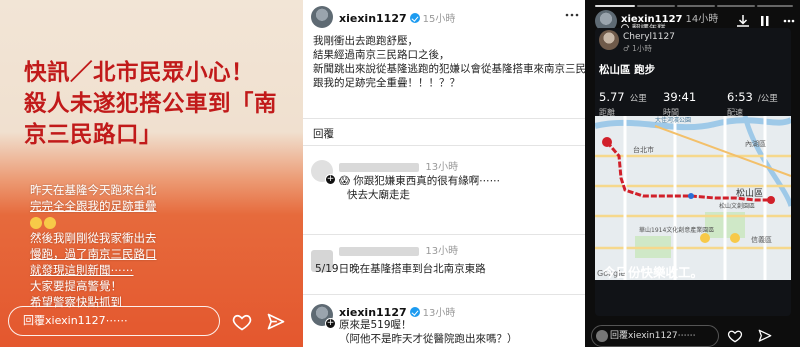 The width and height of the screenshot is (800, 347). I want to click on stat-distance: 5.77 公里 距離, so click(629, 102).